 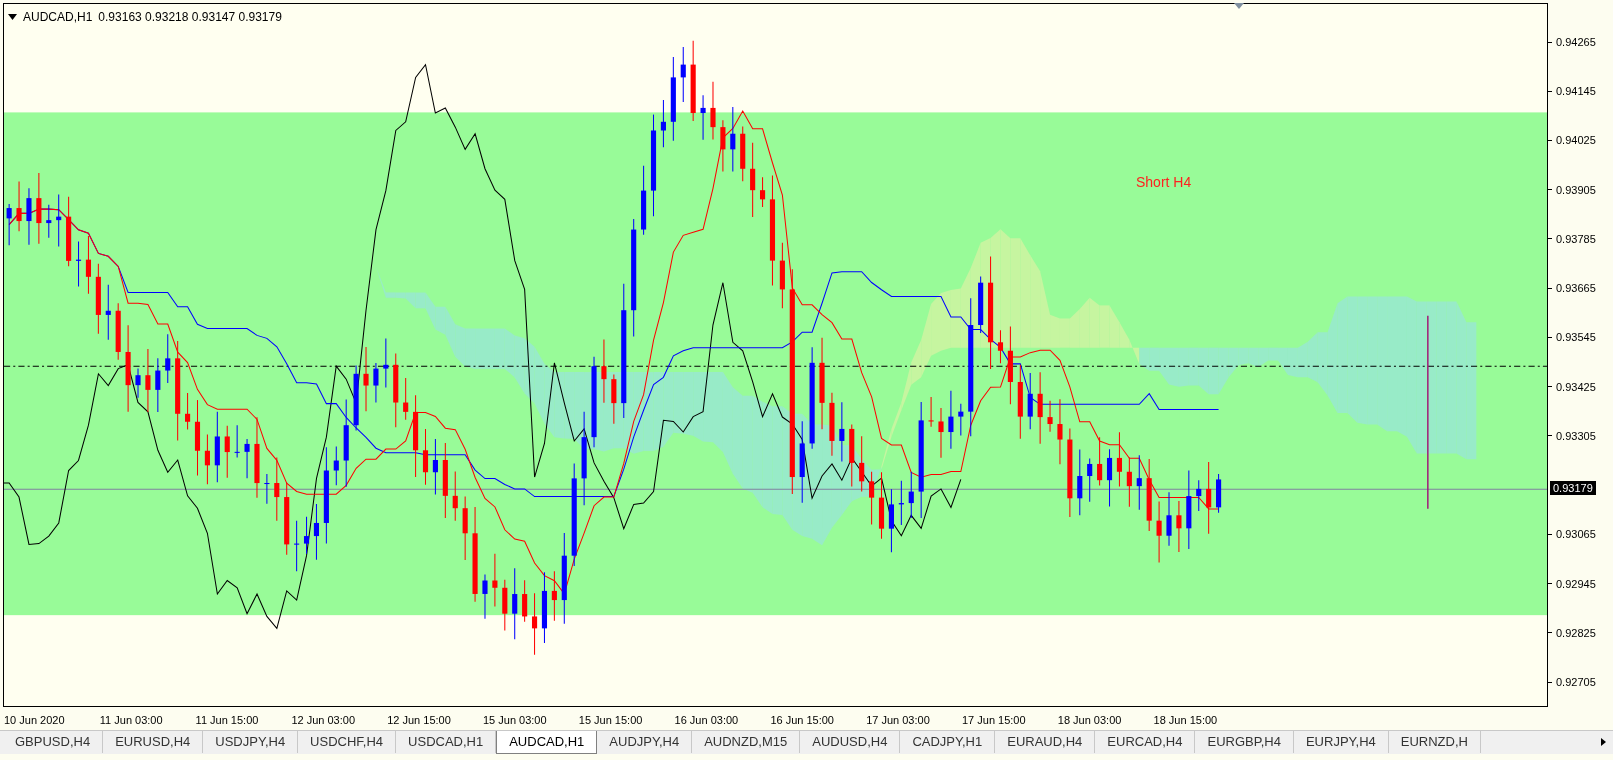 What do you see at coordinates (251, 742) in the screenshot?
I see `chart-tab: USDJPY,H4` at bounding box center [251, 742].